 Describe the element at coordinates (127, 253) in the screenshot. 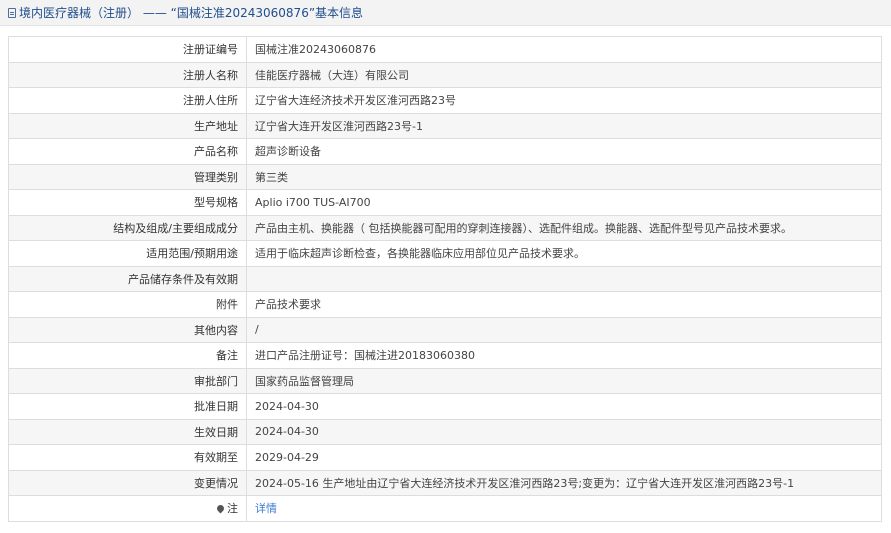

I see `row-label: 适用范围/预期用途` at that location.